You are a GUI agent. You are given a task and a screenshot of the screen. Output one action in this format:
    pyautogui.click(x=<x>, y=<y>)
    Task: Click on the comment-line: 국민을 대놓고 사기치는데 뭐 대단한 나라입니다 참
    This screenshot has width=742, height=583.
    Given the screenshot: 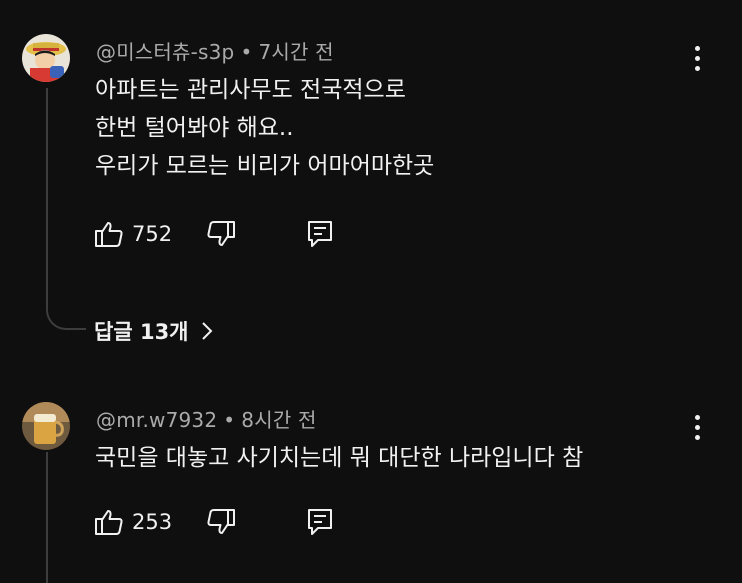 What is the action you would take?
    pyautogui.click(x=339, y=458)
    